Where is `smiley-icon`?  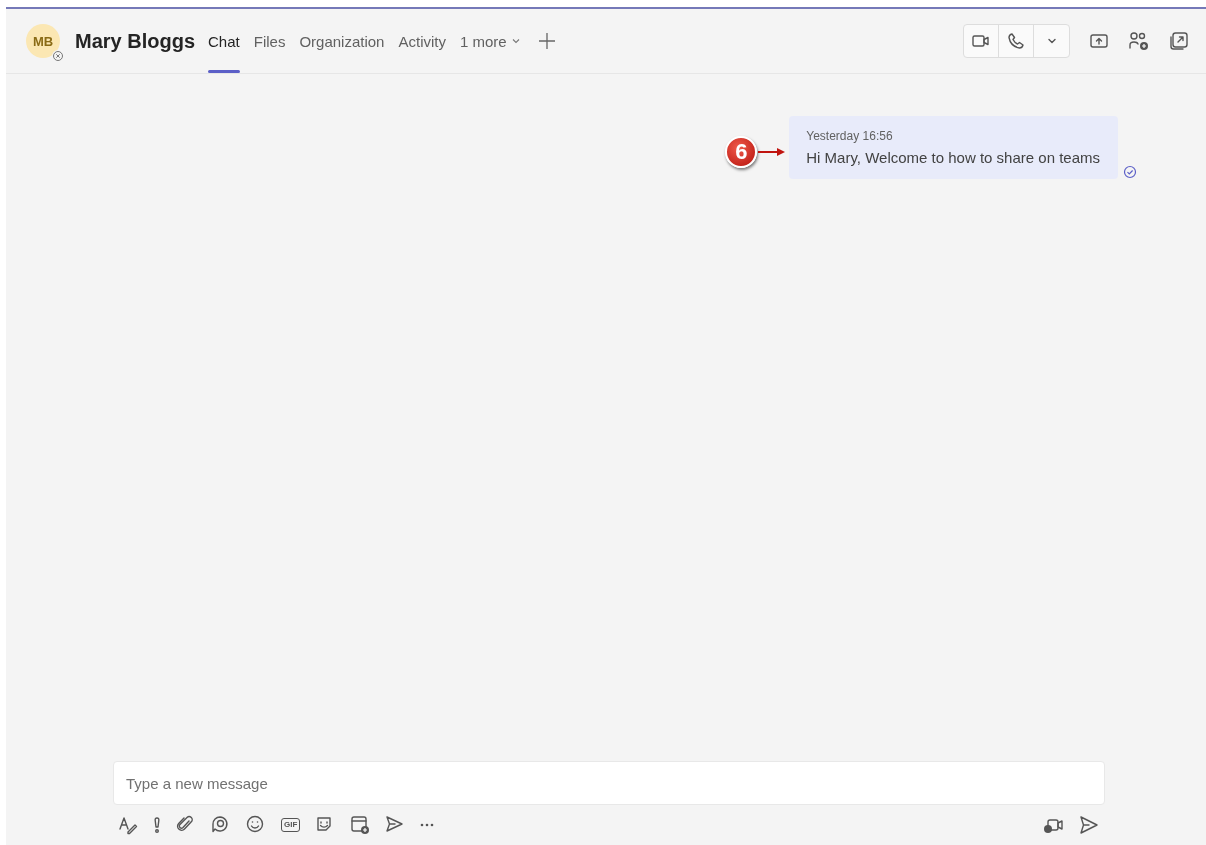 smiley-icon is located at coordinates (256, 825).